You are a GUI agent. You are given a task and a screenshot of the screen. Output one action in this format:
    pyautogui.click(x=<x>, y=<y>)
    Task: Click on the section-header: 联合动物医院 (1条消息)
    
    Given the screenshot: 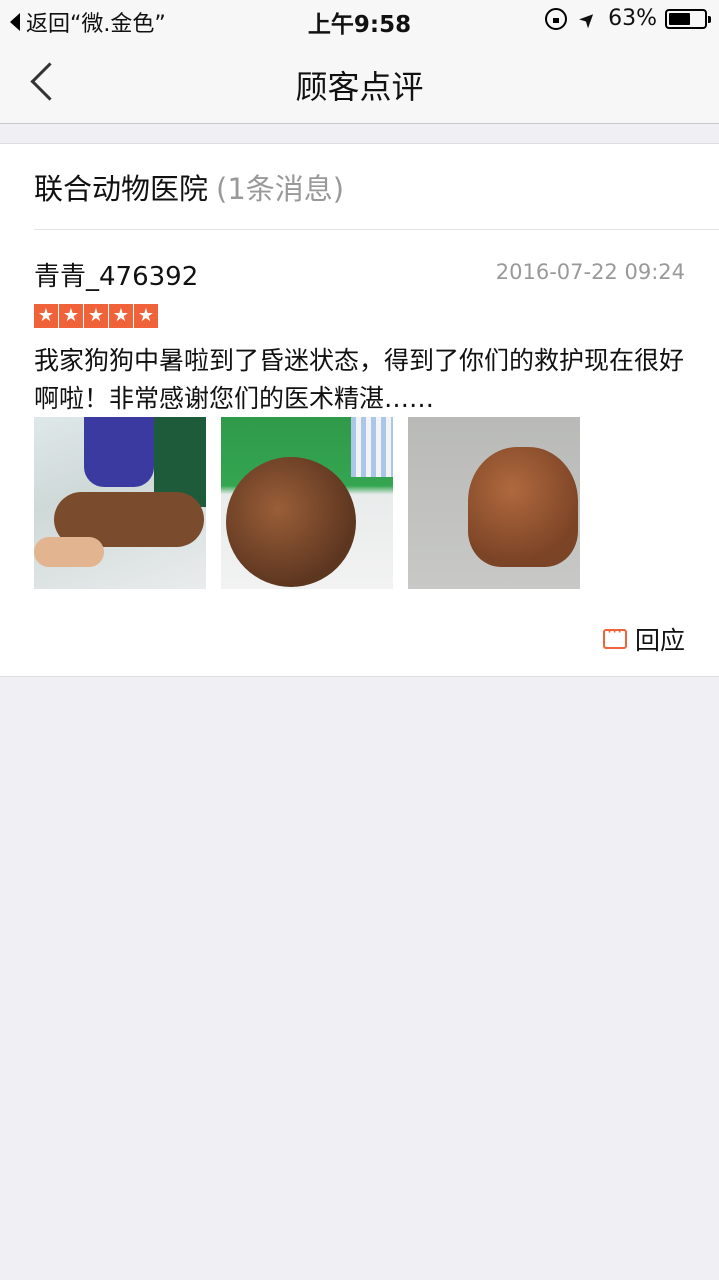 What is the action you would take?
    pyautogui.click(x=189, y=187)
    